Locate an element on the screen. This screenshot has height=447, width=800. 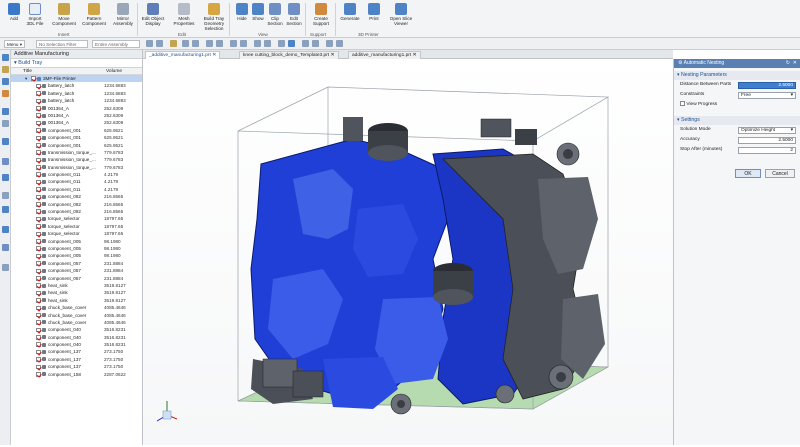
settings-icon is located at coordinates (5, 195).